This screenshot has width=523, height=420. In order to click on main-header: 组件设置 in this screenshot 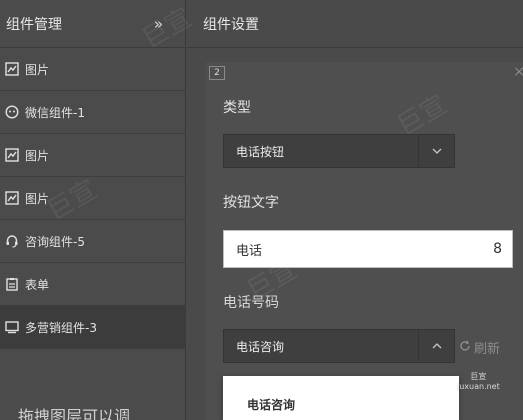, I will do `click(355, 24)`.